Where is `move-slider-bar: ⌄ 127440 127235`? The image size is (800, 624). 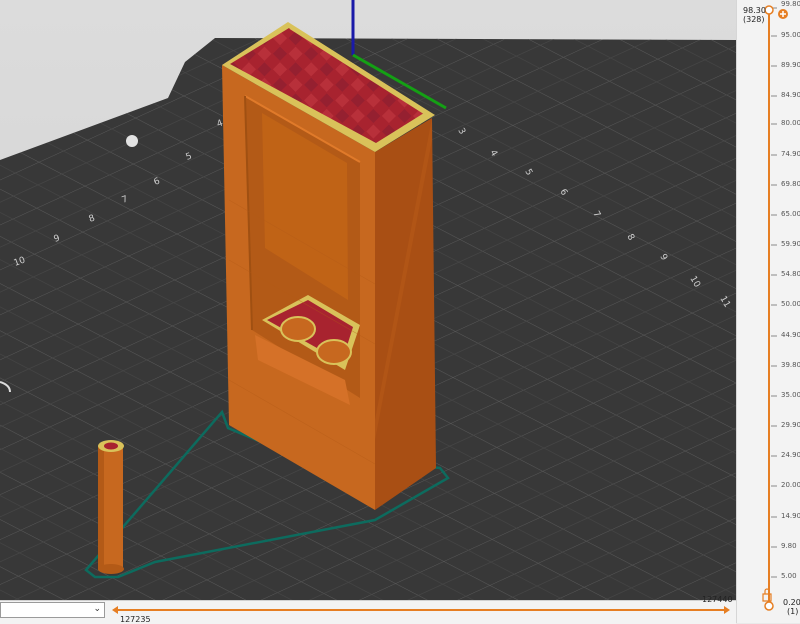
move-slider-bar: ⌄ 127440 127235 is located at coordinates (368, 609).